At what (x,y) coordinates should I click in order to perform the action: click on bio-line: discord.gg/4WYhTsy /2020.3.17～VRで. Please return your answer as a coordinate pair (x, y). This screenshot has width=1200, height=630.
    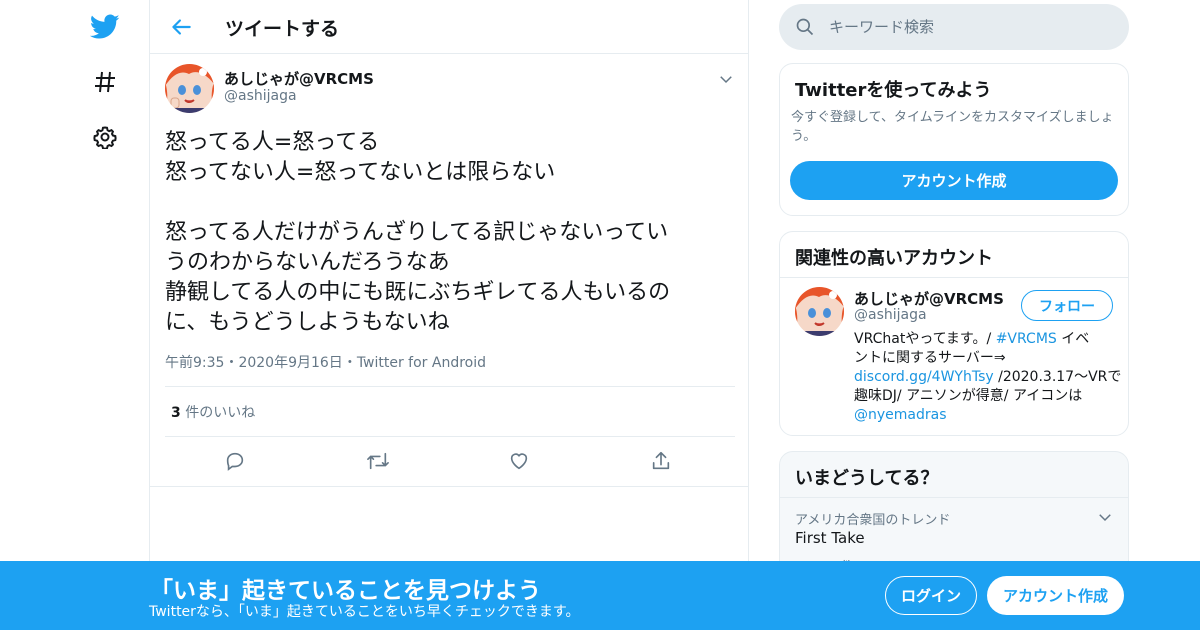
    Looking at the image, I should click on (988, 377).